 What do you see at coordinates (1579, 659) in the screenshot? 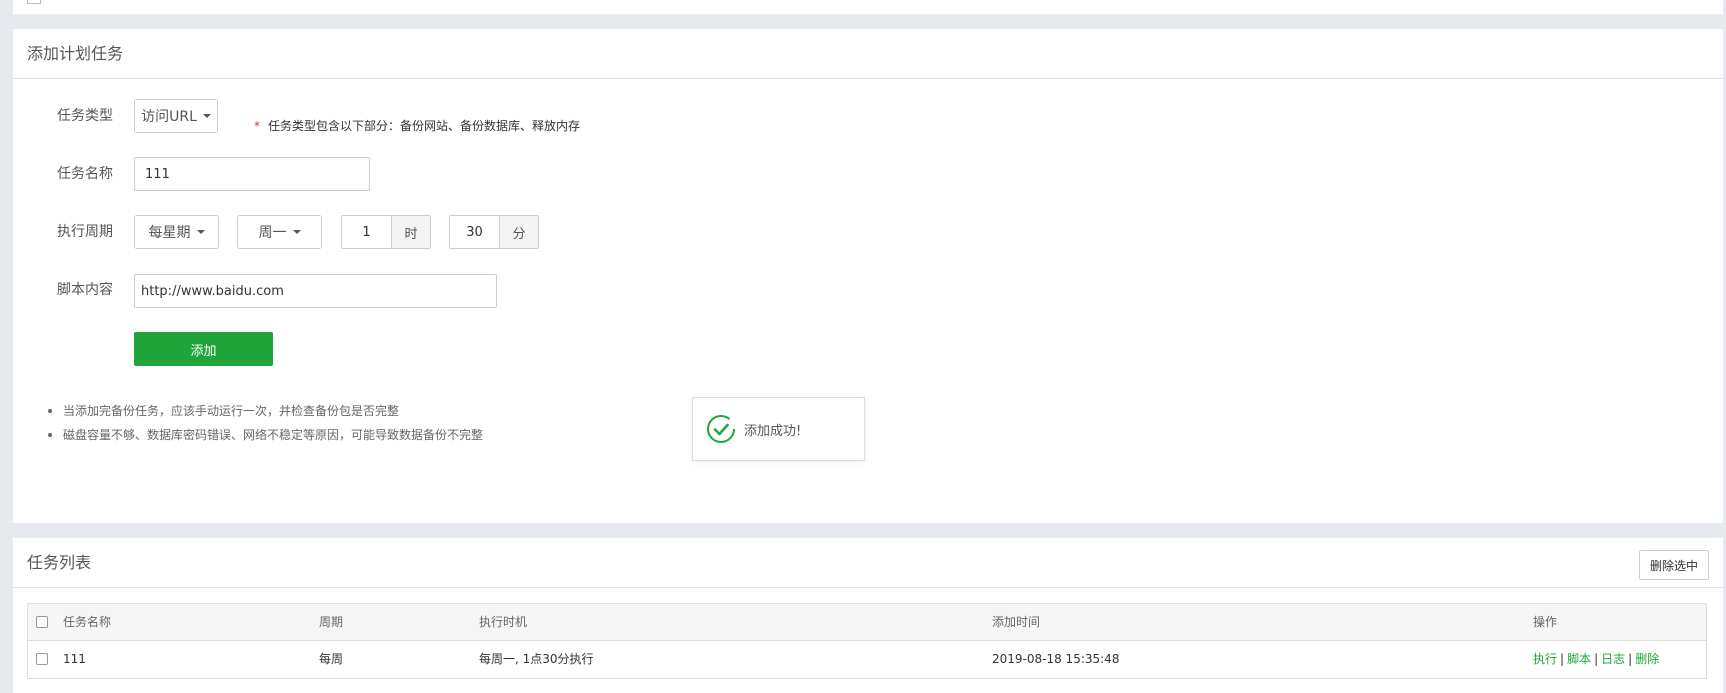
I see `script-link: 脚本` at bounding box center [1579, 659].